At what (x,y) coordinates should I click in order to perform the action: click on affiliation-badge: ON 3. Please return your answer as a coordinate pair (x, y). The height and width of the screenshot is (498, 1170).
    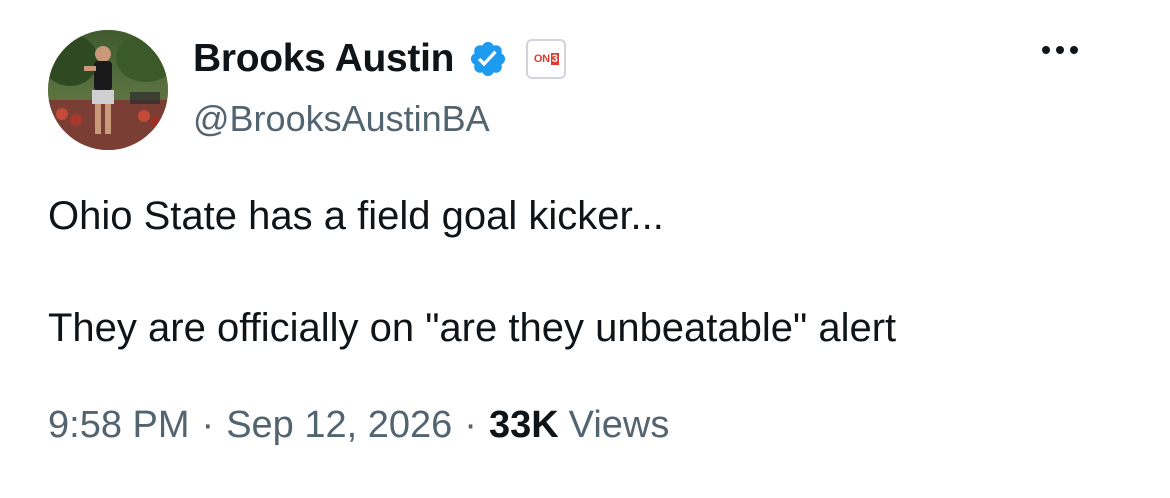
    Looking at the image, I should click on (546, 59).